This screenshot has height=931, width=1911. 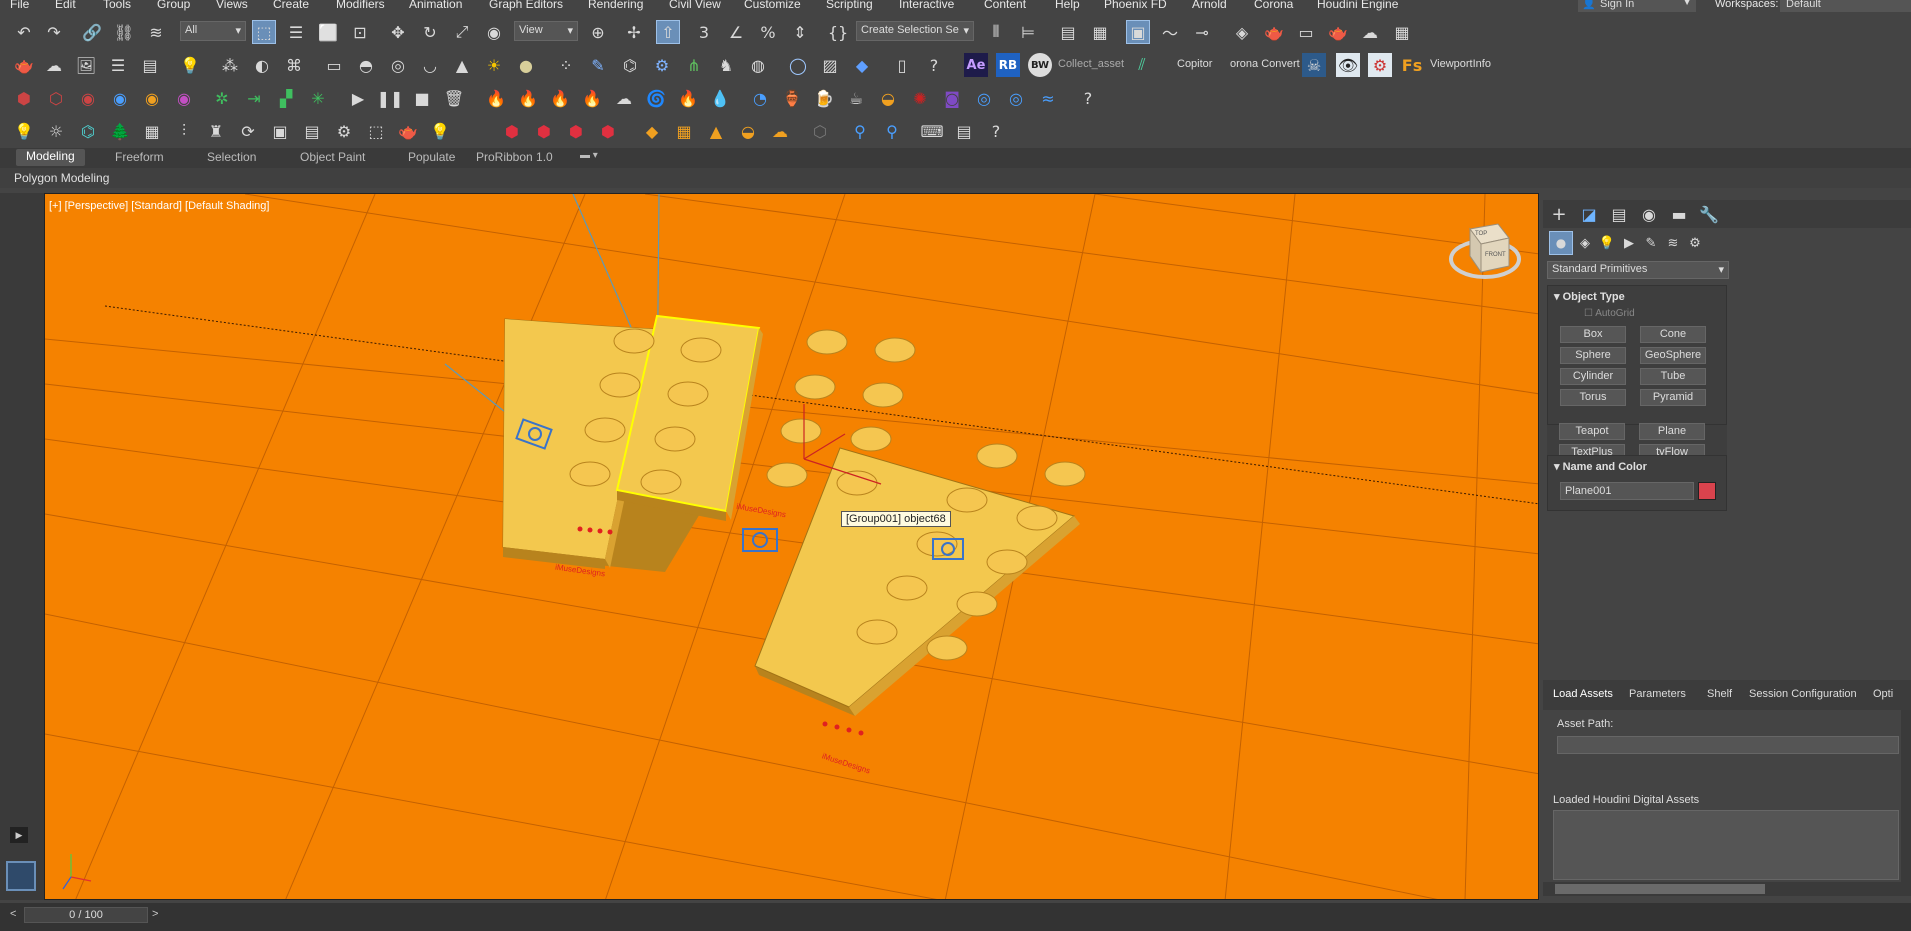 What do you see at coordinates (296, 32) in the screenshot?
I see `select-by-name-icon: ☰` at bounding box center [296, 32].